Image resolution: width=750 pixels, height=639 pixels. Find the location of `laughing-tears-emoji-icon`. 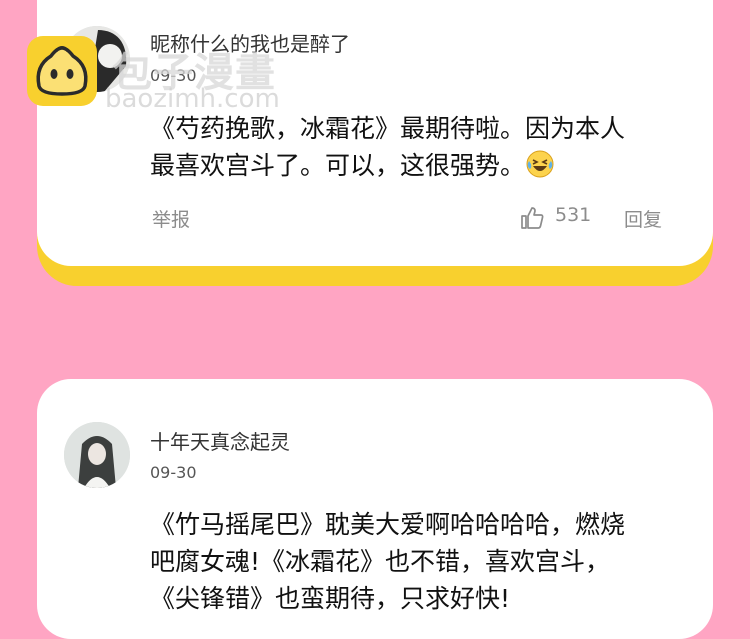

laughing-tears-emoji-icon is located at coordinates (540, 169).